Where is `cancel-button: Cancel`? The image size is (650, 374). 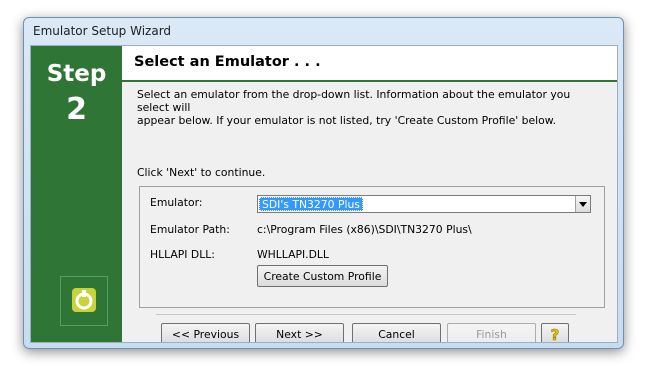
cancel-button: Cancel is located at coordinates (396, 332).